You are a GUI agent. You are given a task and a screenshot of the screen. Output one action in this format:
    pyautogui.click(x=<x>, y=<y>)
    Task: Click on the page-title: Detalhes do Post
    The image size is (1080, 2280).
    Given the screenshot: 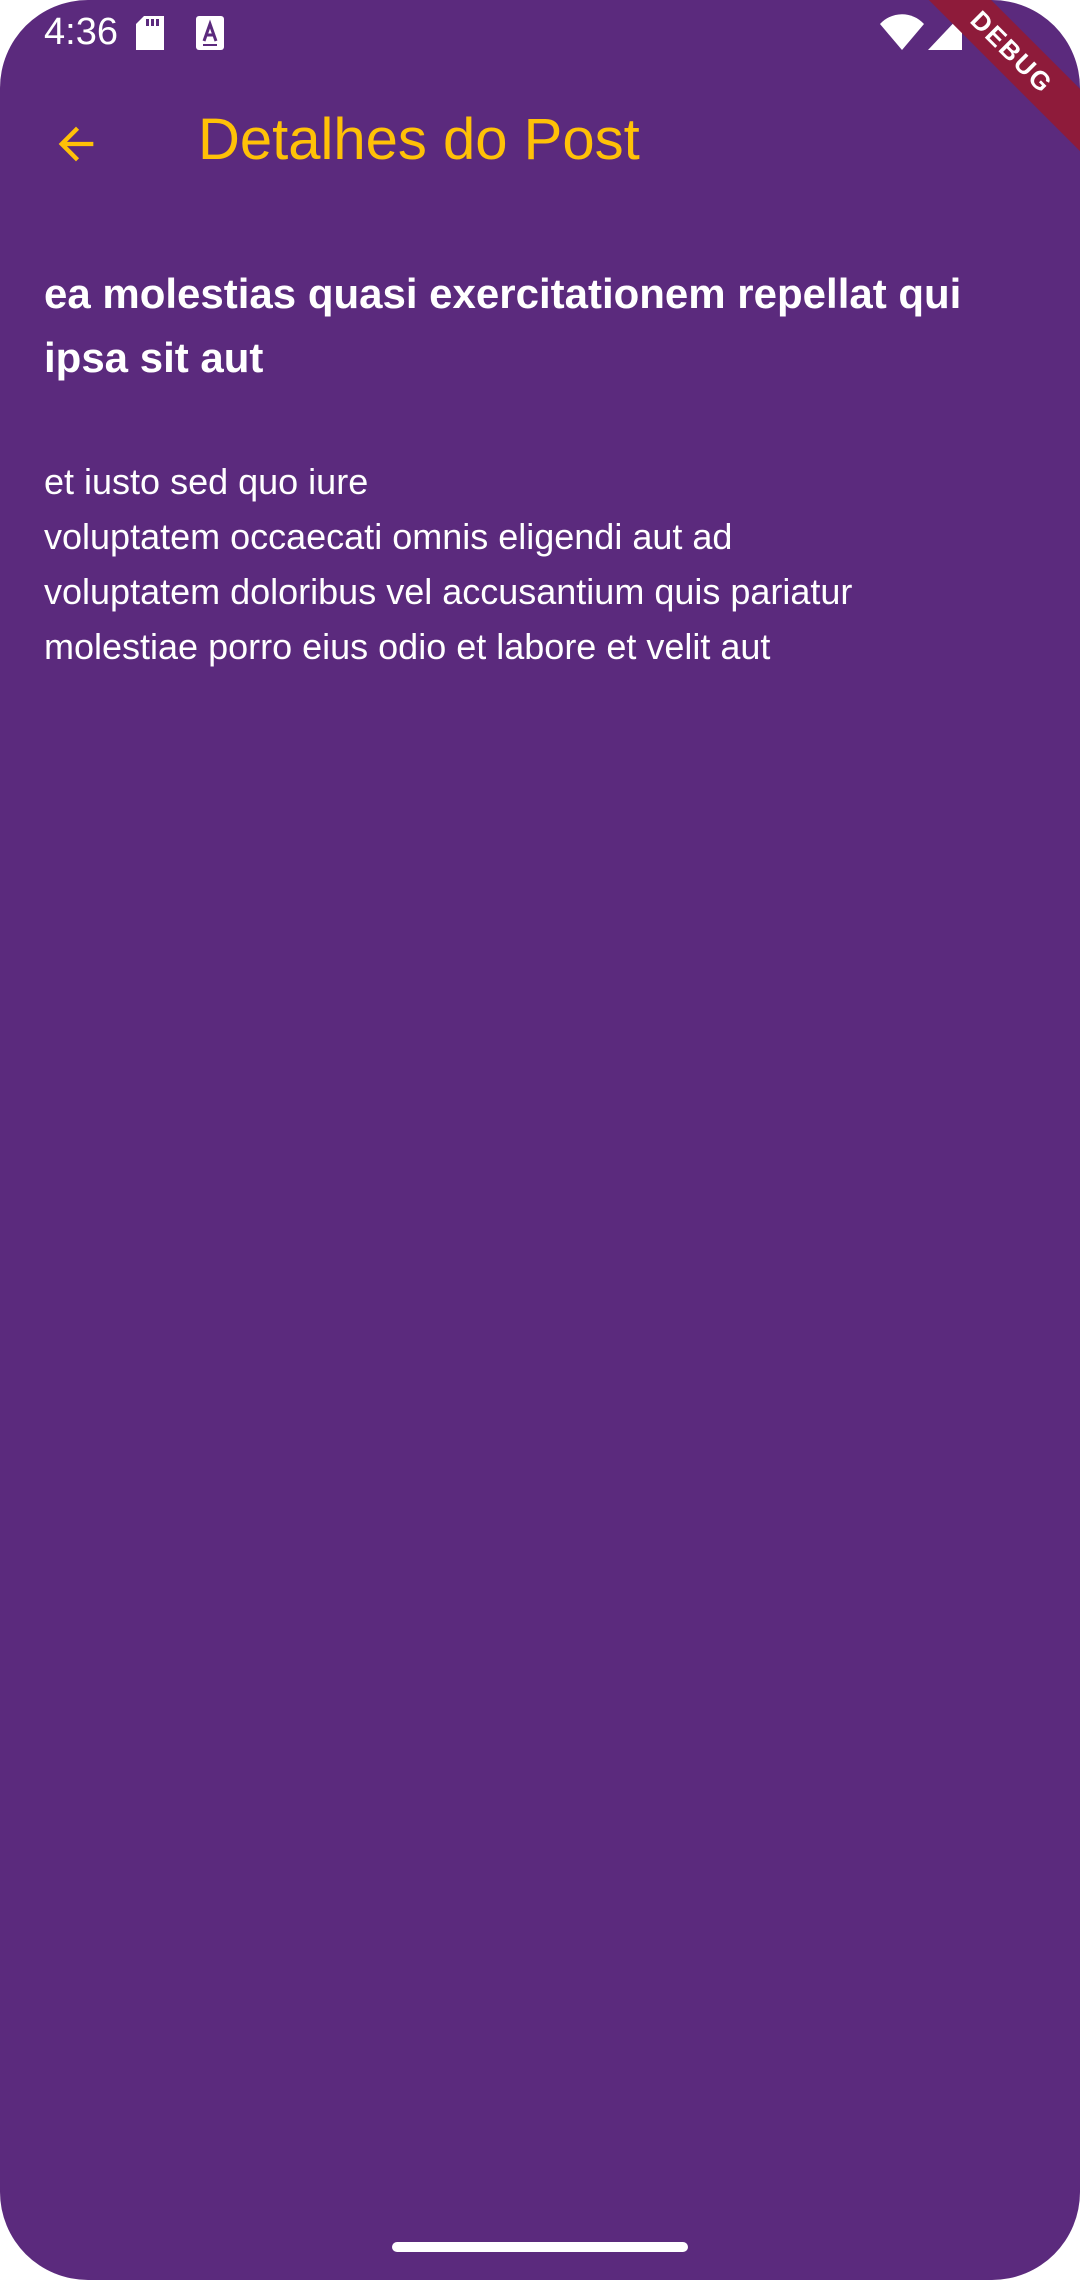 What is the action you would take?
    pyautogui.click(x=419, y=139)
    